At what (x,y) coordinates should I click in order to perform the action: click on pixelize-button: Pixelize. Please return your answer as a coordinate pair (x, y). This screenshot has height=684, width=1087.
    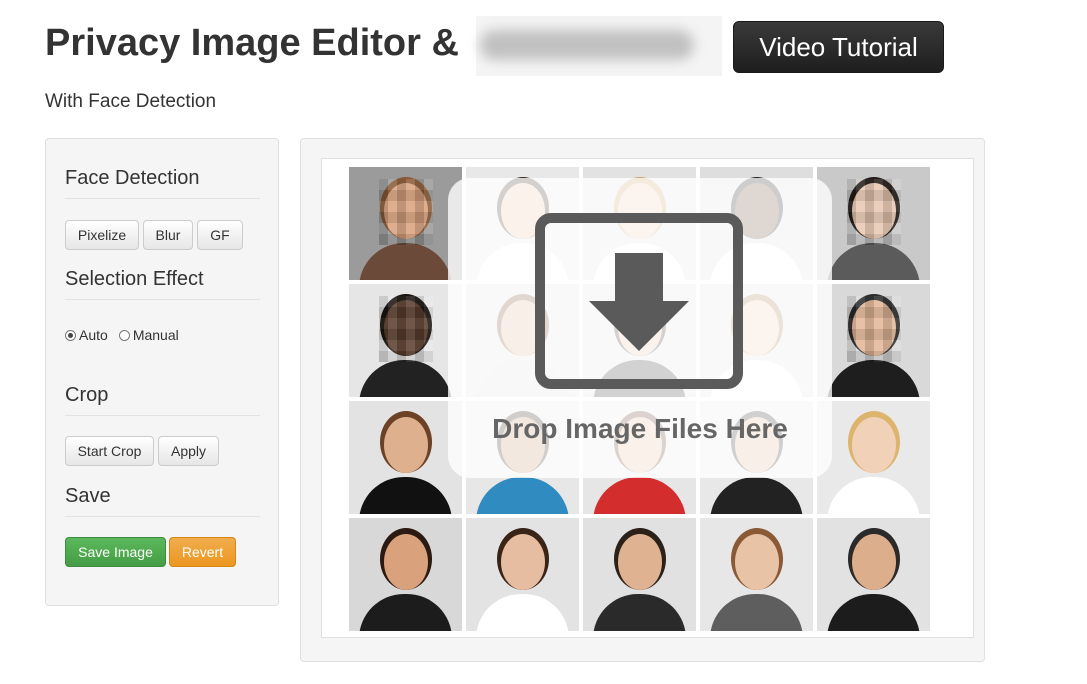
    Looking at the image, I should click on (102, 235).